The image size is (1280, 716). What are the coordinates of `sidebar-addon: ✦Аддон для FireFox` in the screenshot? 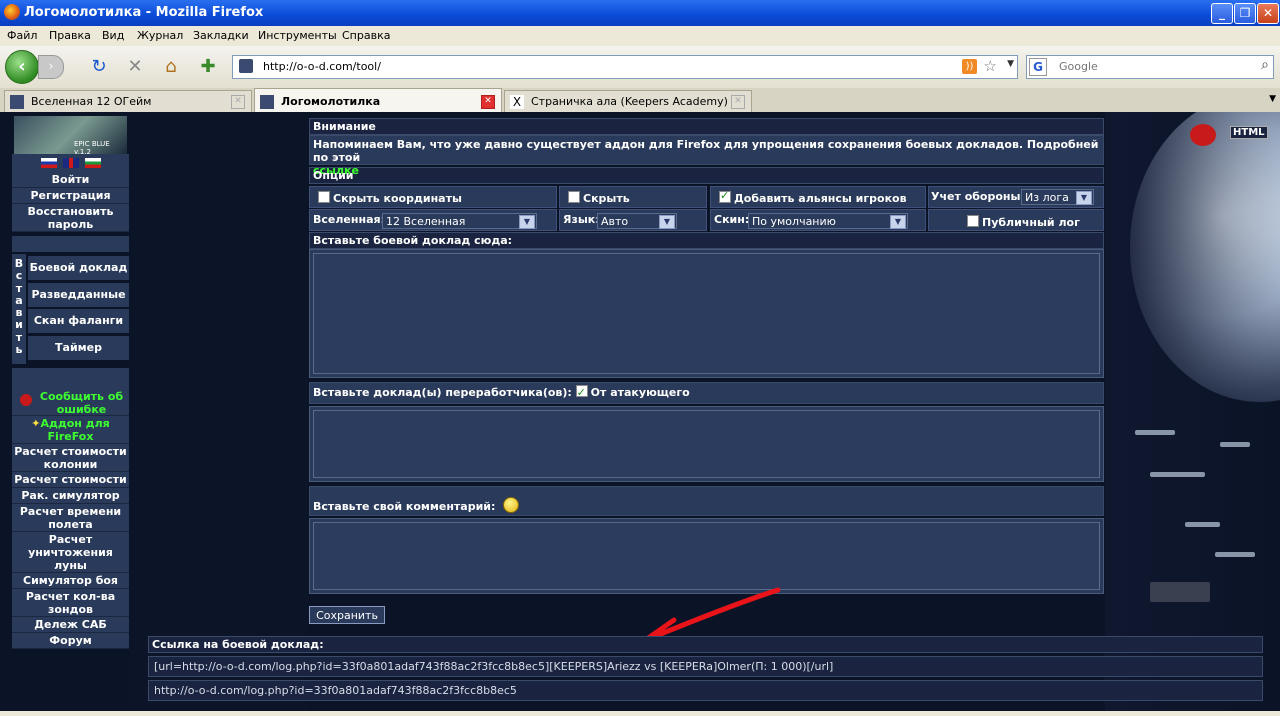 It's located at (70, 430).